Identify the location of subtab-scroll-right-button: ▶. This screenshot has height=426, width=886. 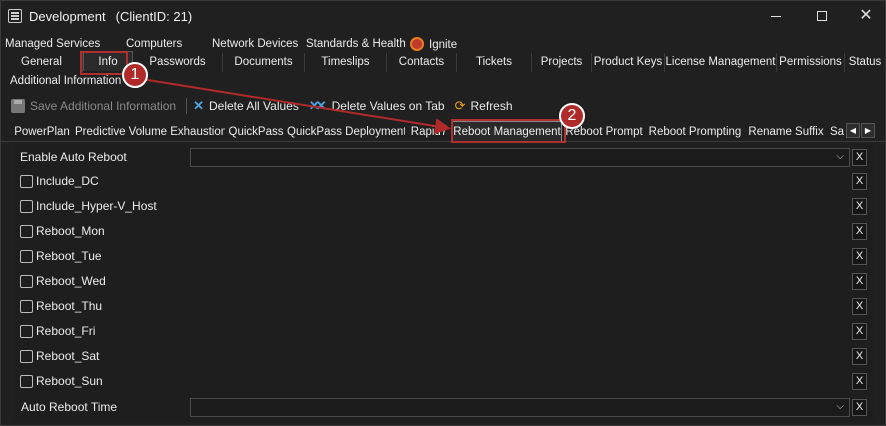
(868, 130).